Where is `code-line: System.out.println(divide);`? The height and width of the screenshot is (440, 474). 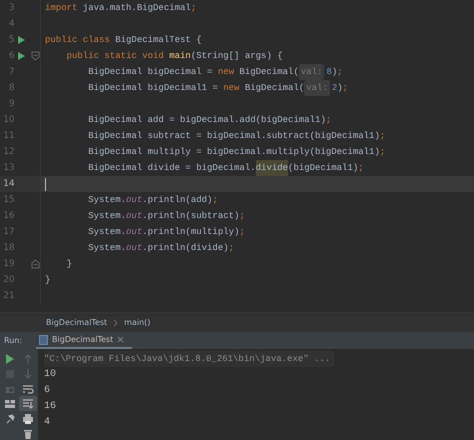
code-line: System.out.println(divide); is located at coordinates (160, 248).